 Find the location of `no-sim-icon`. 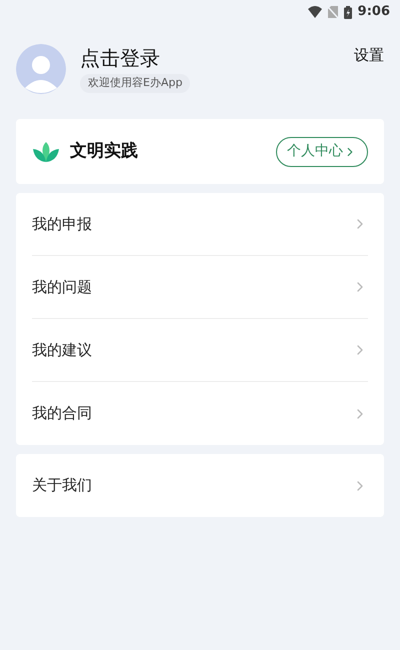

no-sim-icon is located at coordinates (333, 12).